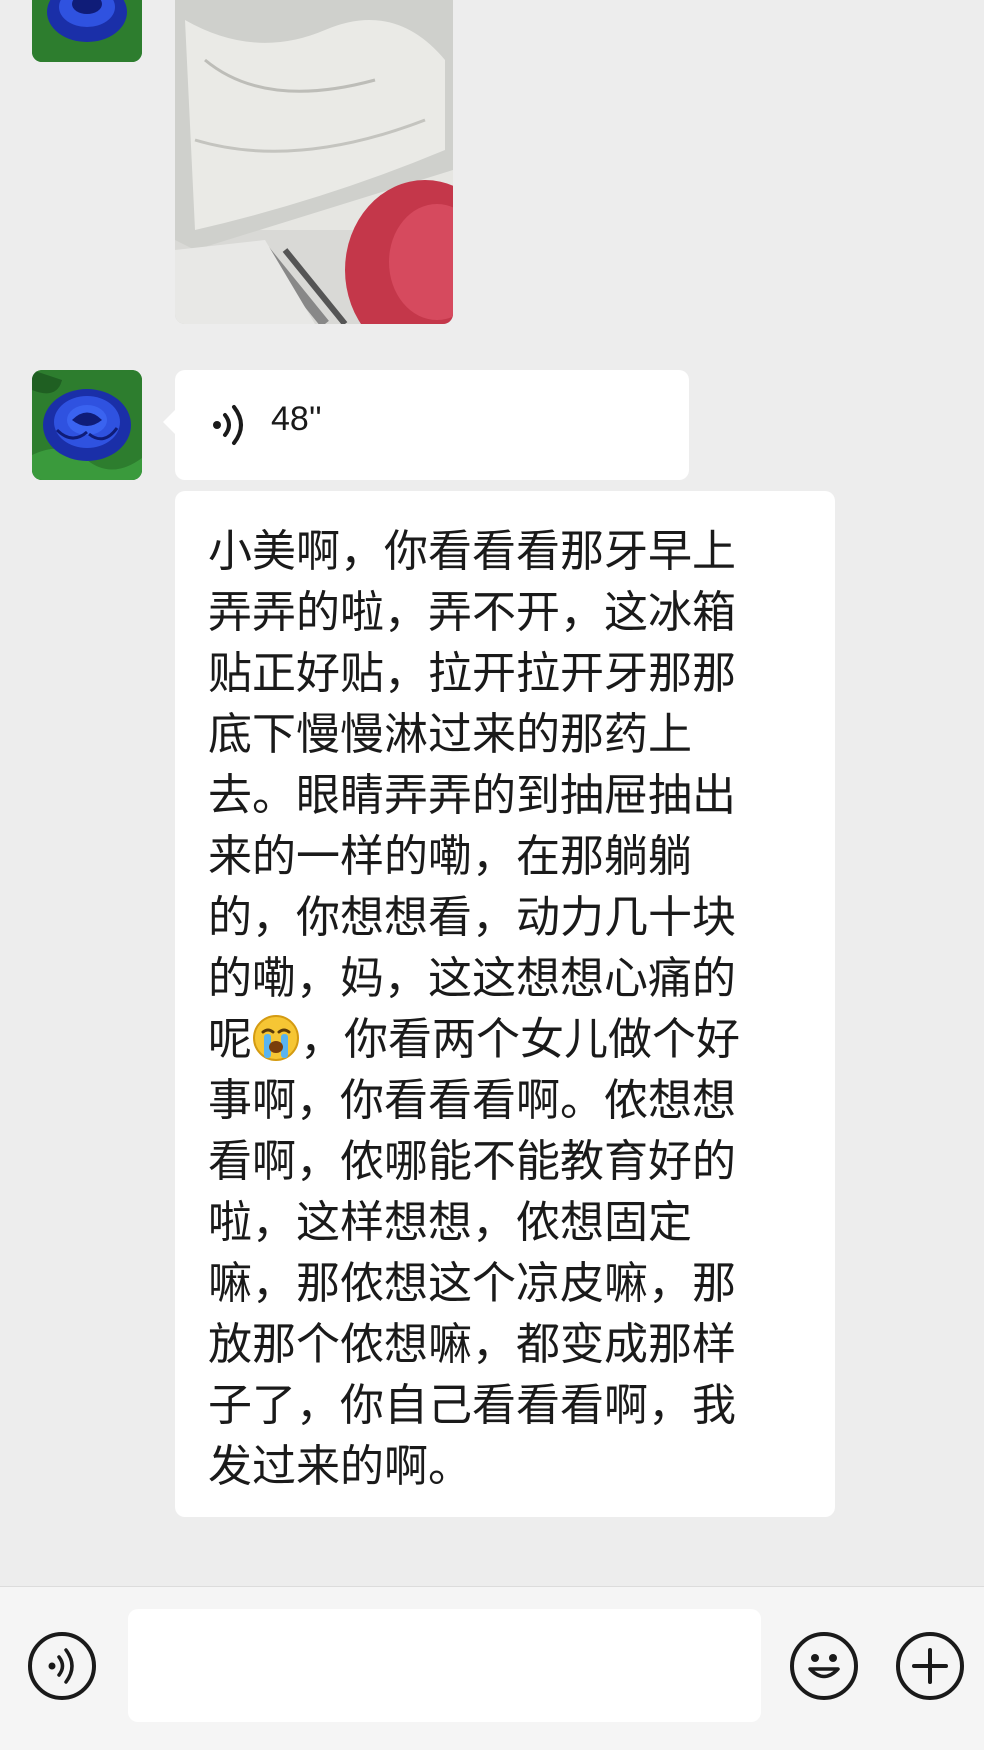  I want to click on message-line: 事啊，你看看看啊。侬想想, so click(472, 1100).